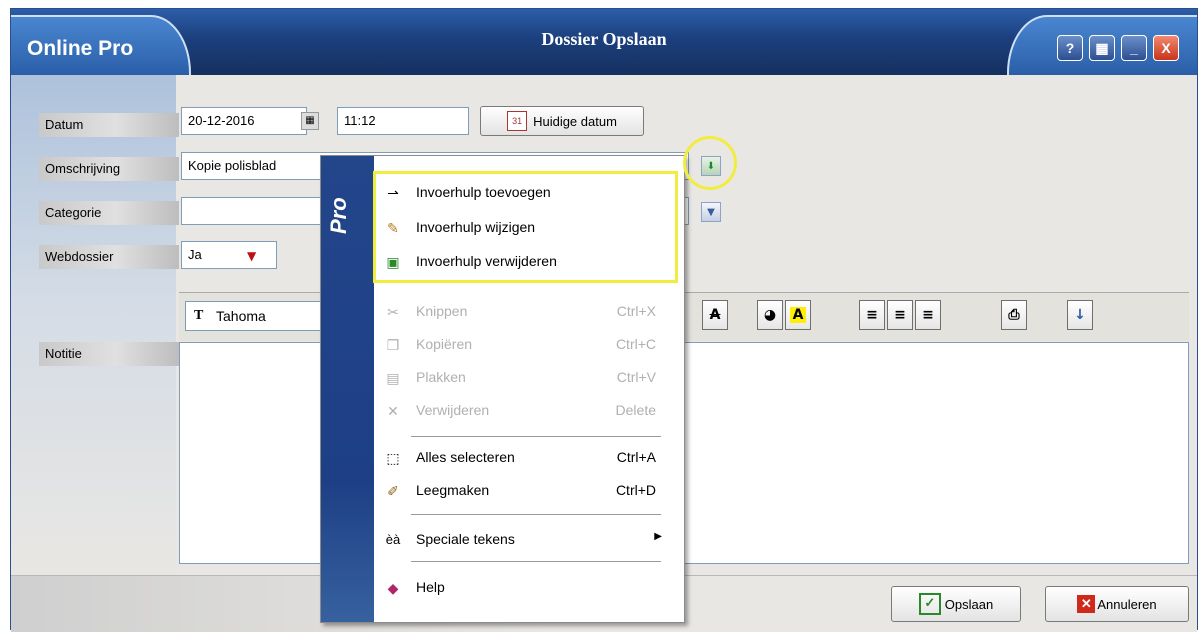 This screenshot has height=634, width=1202. What do you see at coordinates (441, 377) in the screenshot?
I see `menu-item-label: Plakken` at bounding box center [441, 377].